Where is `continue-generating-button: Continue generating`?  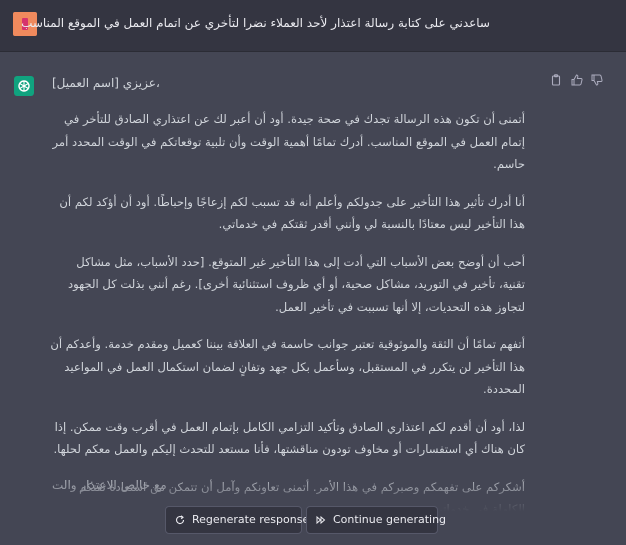 continue-generating-button: Continue generating is located at coordinates (376, 520).